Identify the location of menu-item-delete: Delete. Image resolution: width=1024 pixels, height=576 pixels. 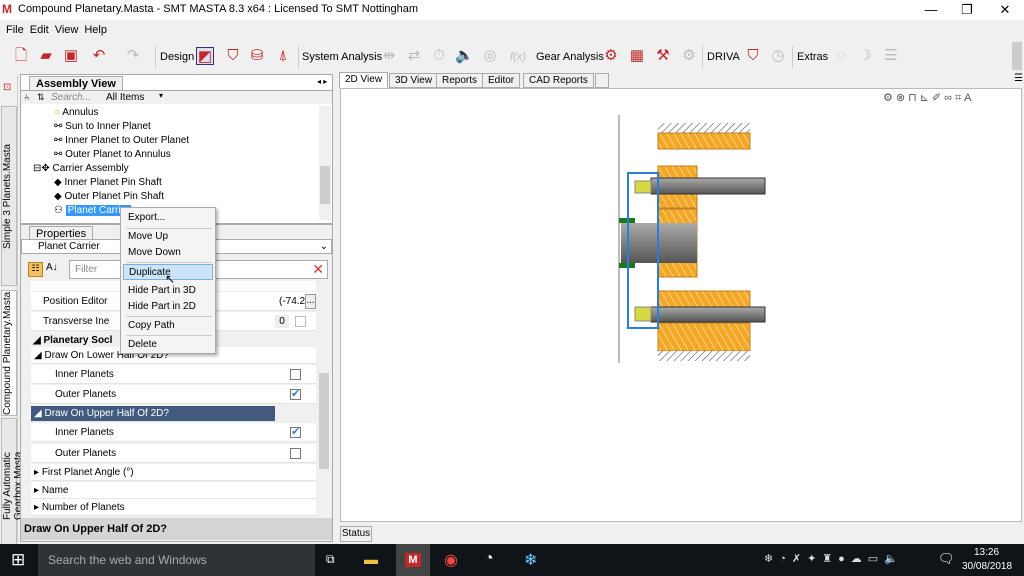
(168, 345).